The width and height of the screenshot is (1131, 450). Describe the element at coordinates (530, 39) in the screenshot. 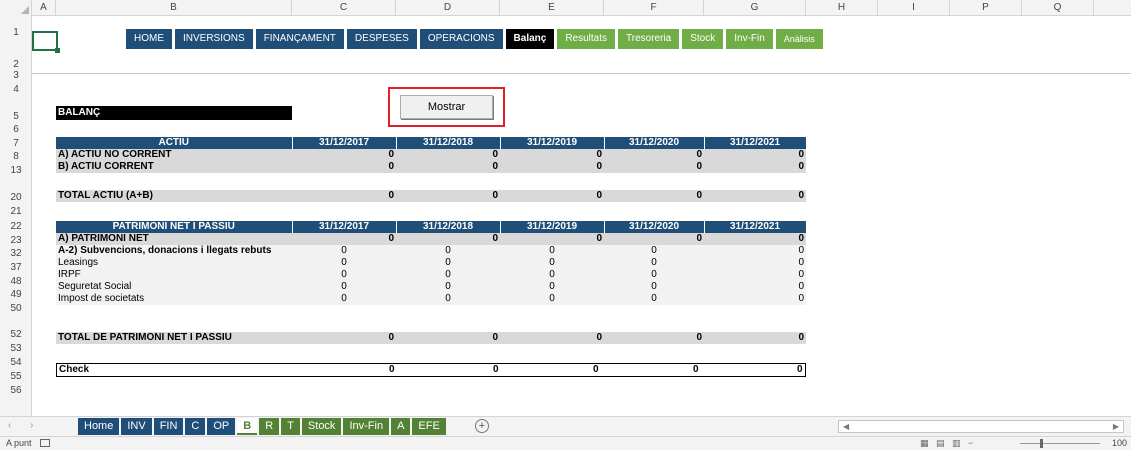

I see `nav-balanc-button: Balanç` at that location.